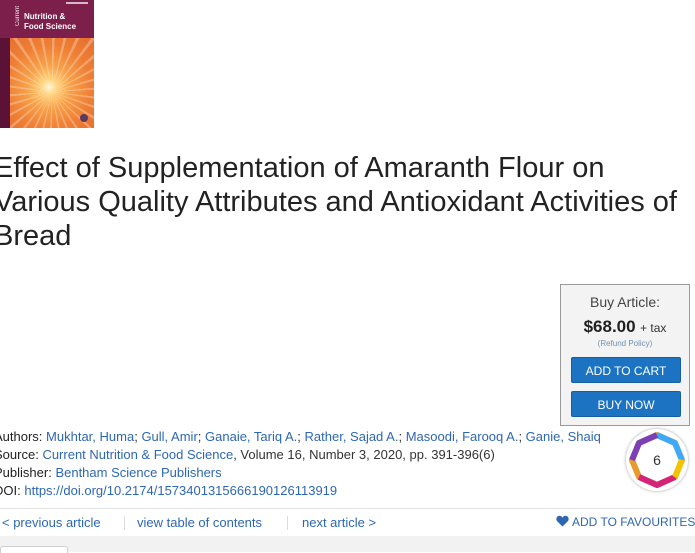  Describe the element at coordinates (19, 454) in the screenshot. I see `source-label: Source:` at that location.